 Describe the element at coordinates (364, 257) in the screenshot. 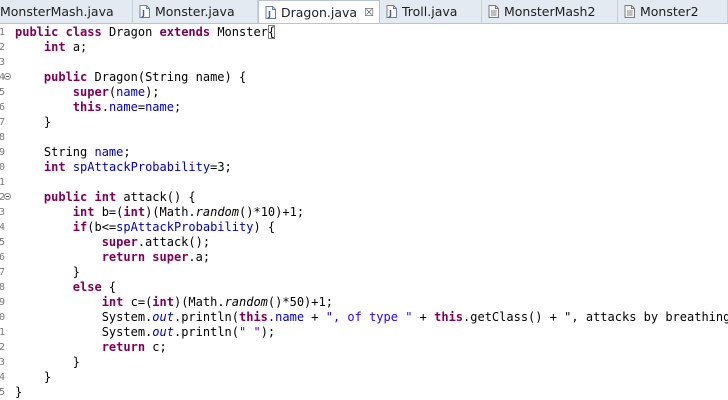

I see `code-line: 6 return super.a;` at that location.